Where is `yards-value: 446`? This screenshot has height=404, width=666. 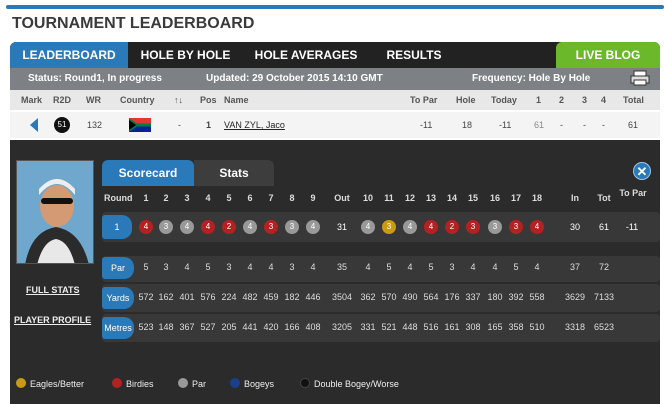 yards-value: 446 is located at coordinates (313, 297).